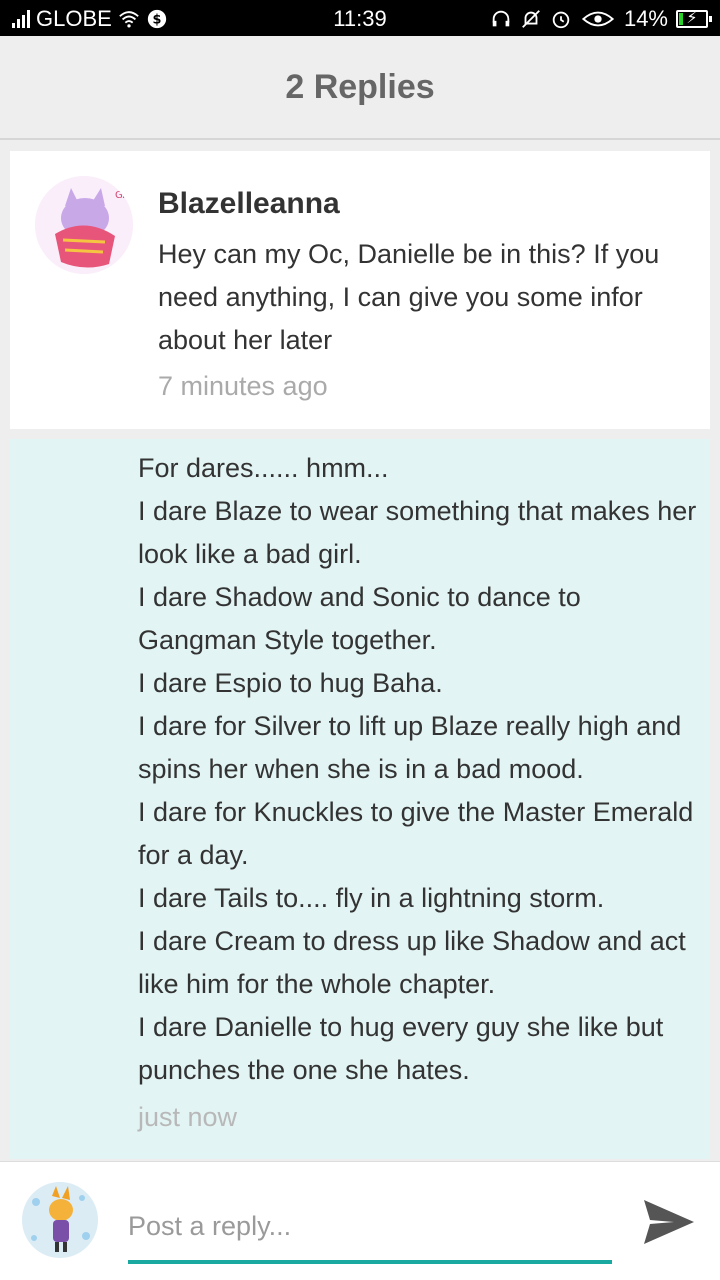 This screenshot has width=720, height=1280. Describe the element at coordinates (188, 1117) in the screenshot. I see `own-reply-timestamp: just now` at that location.